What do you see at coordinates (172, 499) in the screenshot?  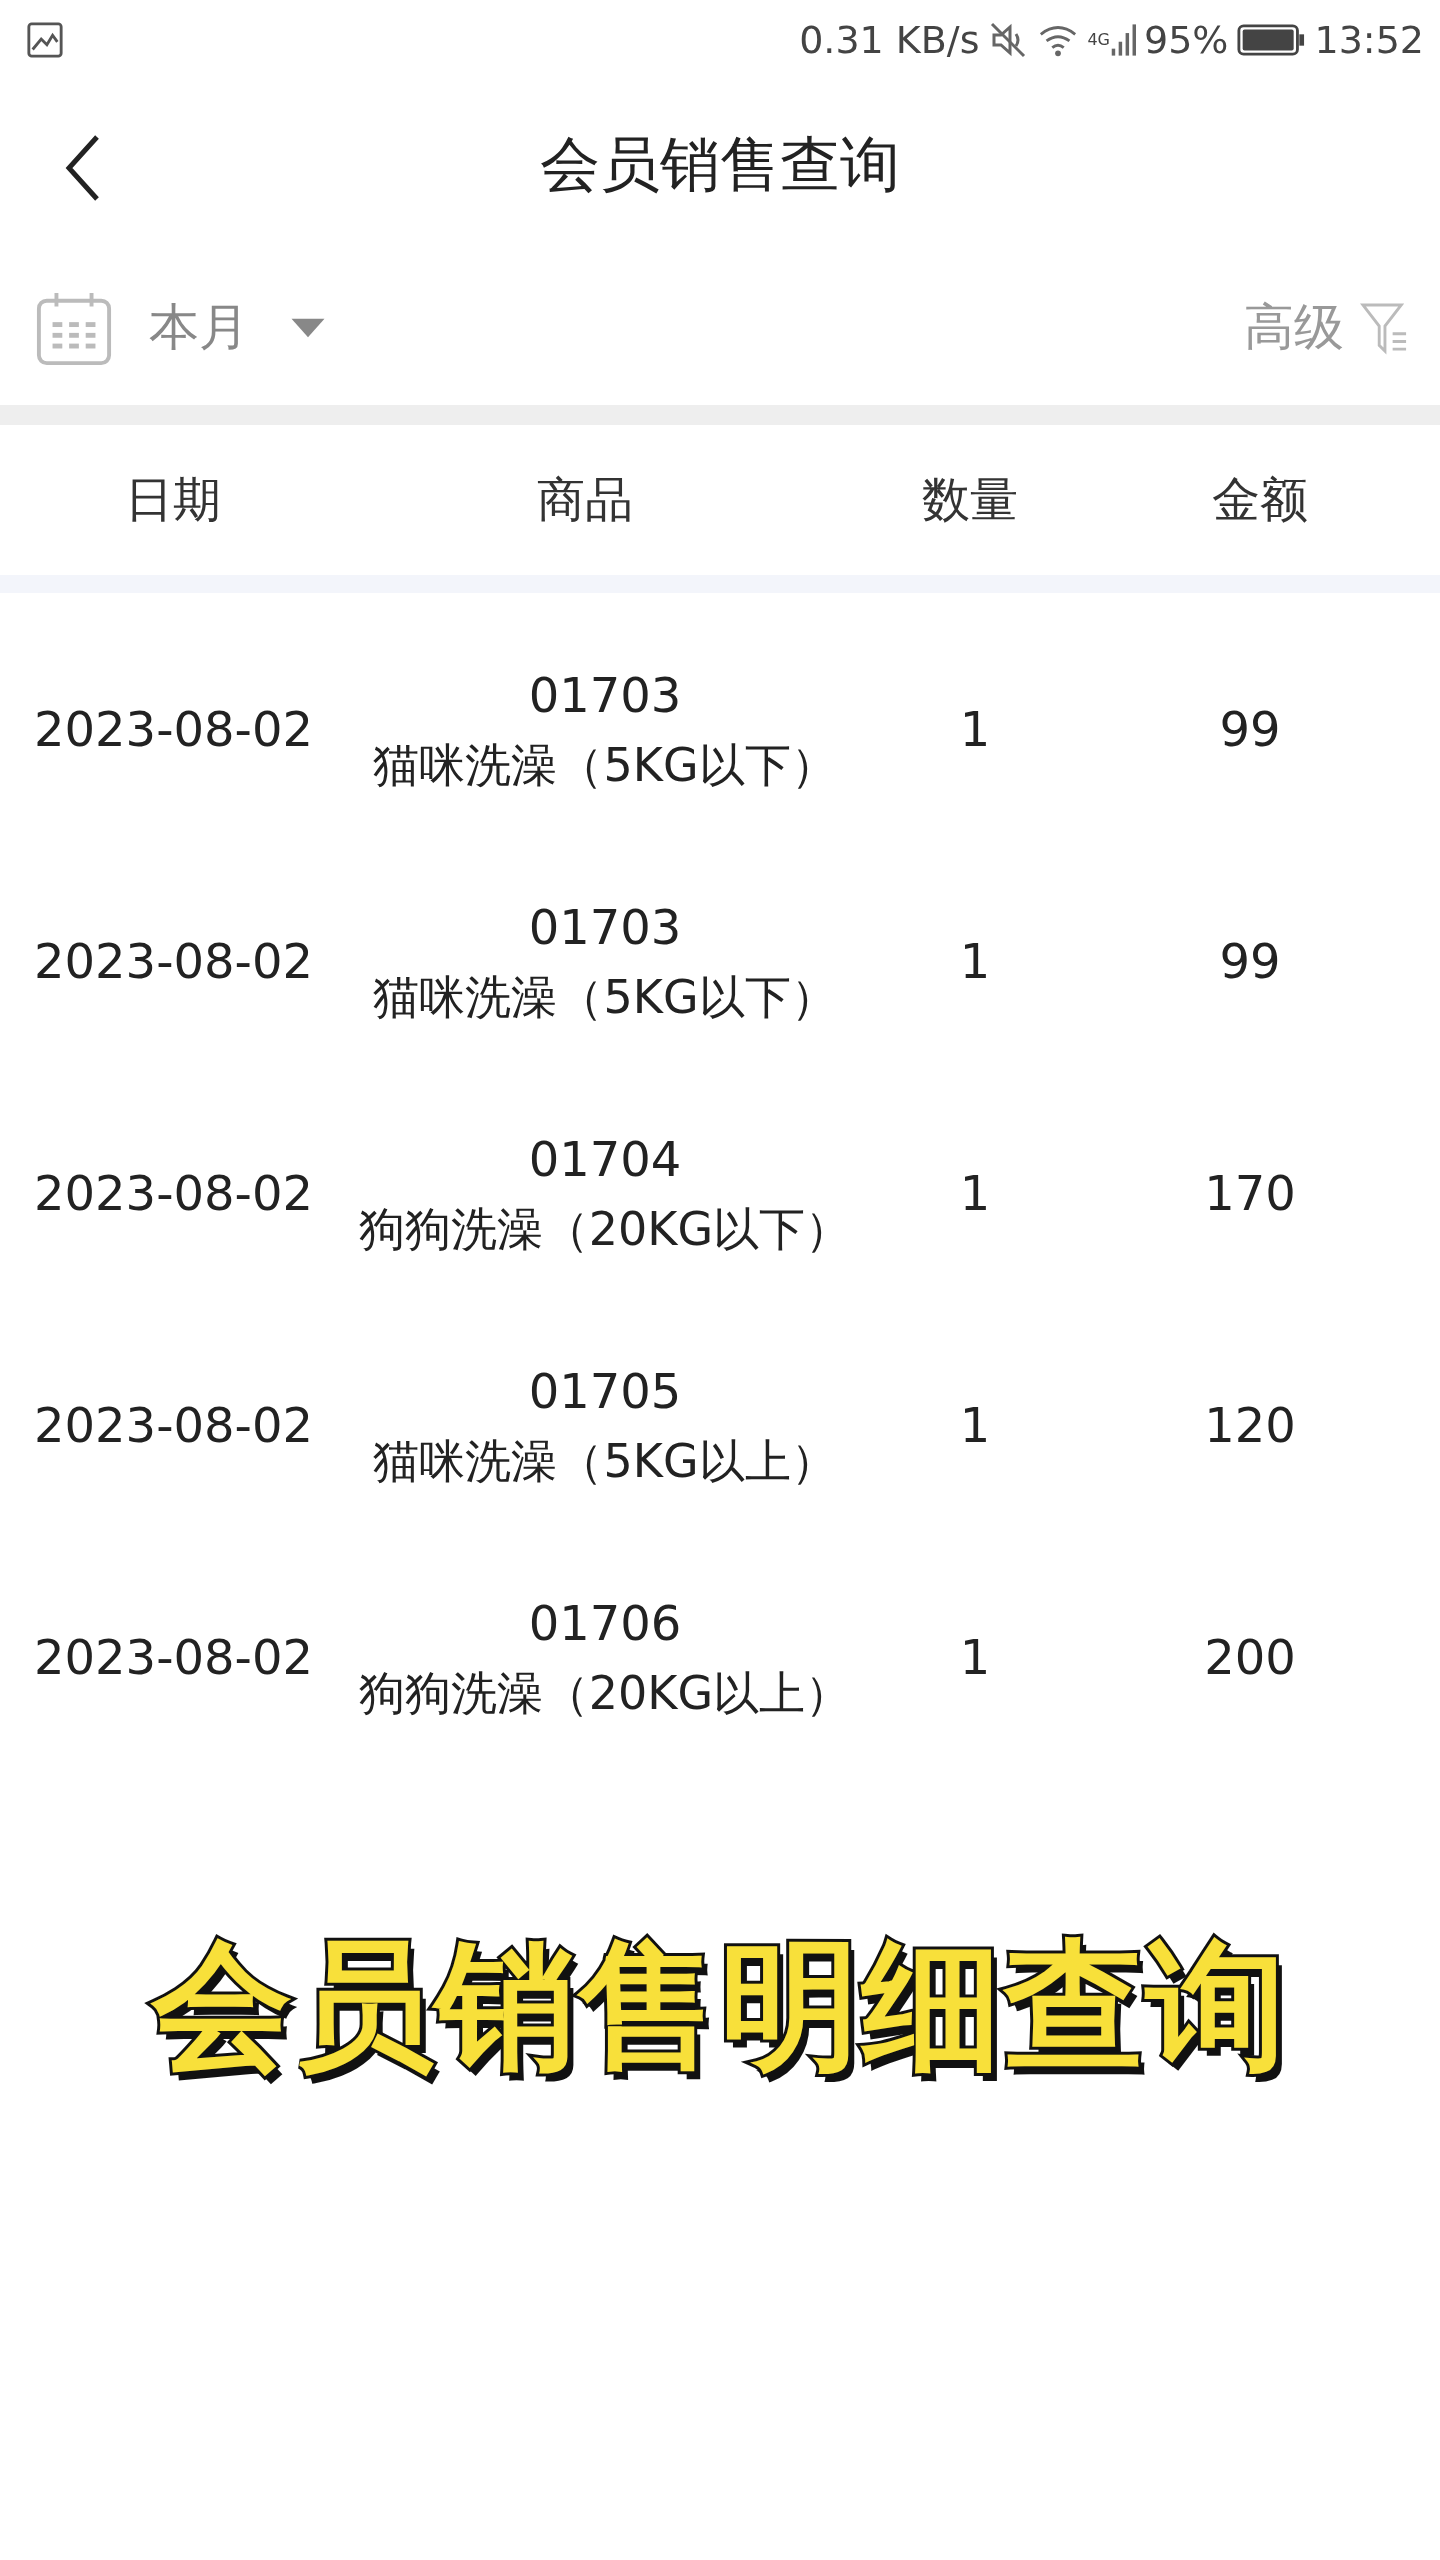 I see `column-header: 日期` at bounding box center [172, 499].